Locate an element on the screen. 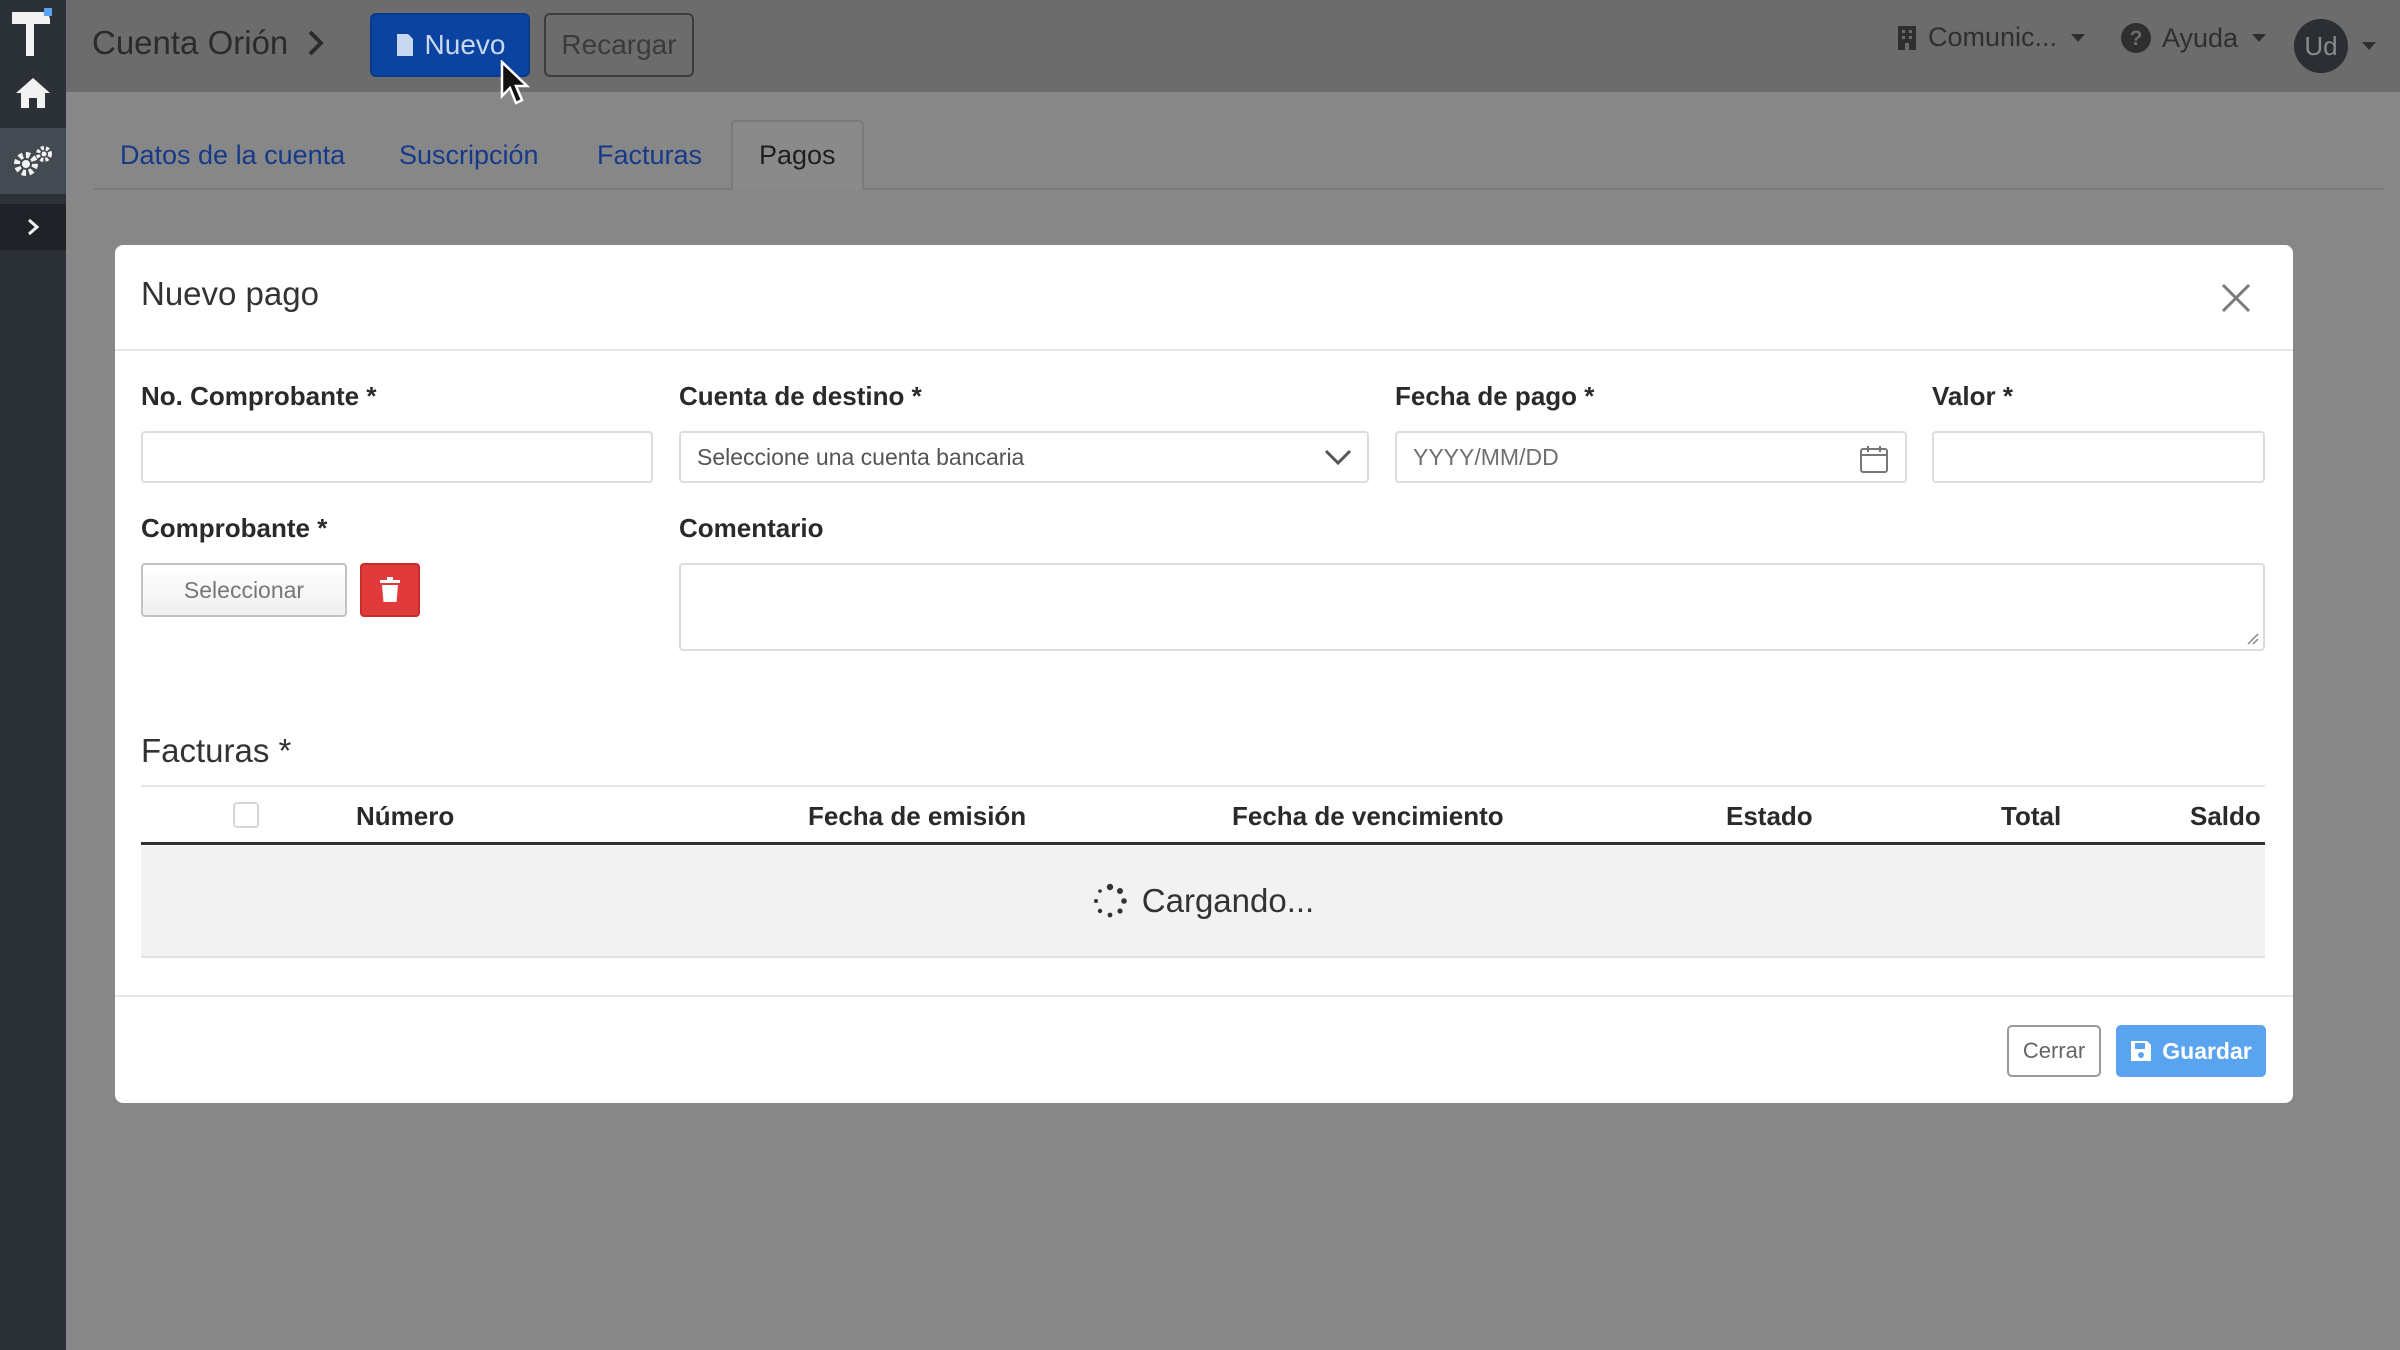 The width and height of the screenshot is (2400, 1350). trash-icon is located at coordinates (390, 589).